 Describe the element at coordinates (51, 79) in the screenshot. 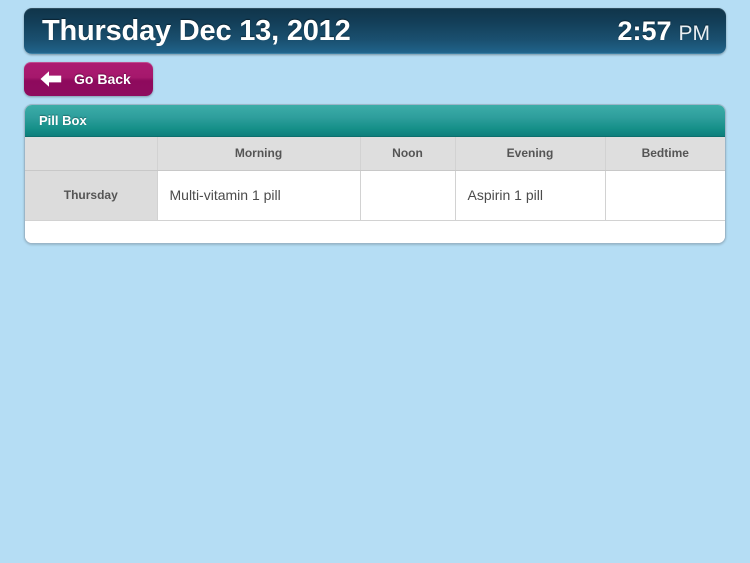

I see `arrow-left-icon` at that location.